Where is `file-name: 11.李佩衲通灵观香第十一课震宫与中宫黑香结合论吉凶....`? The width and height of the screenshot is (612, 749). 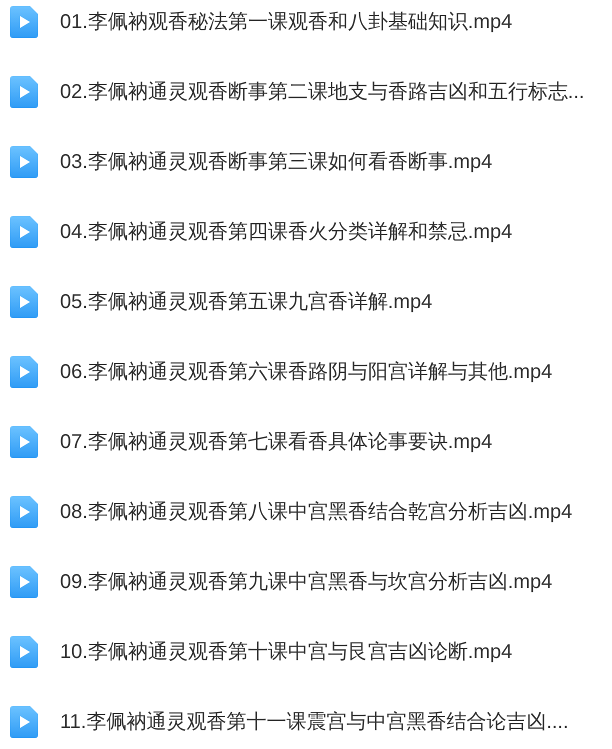
file-name: 11.李佩衲通灵观香第十一课震宫与中宫黑香结合论吉凶.... is located at coordinates (314, 722).